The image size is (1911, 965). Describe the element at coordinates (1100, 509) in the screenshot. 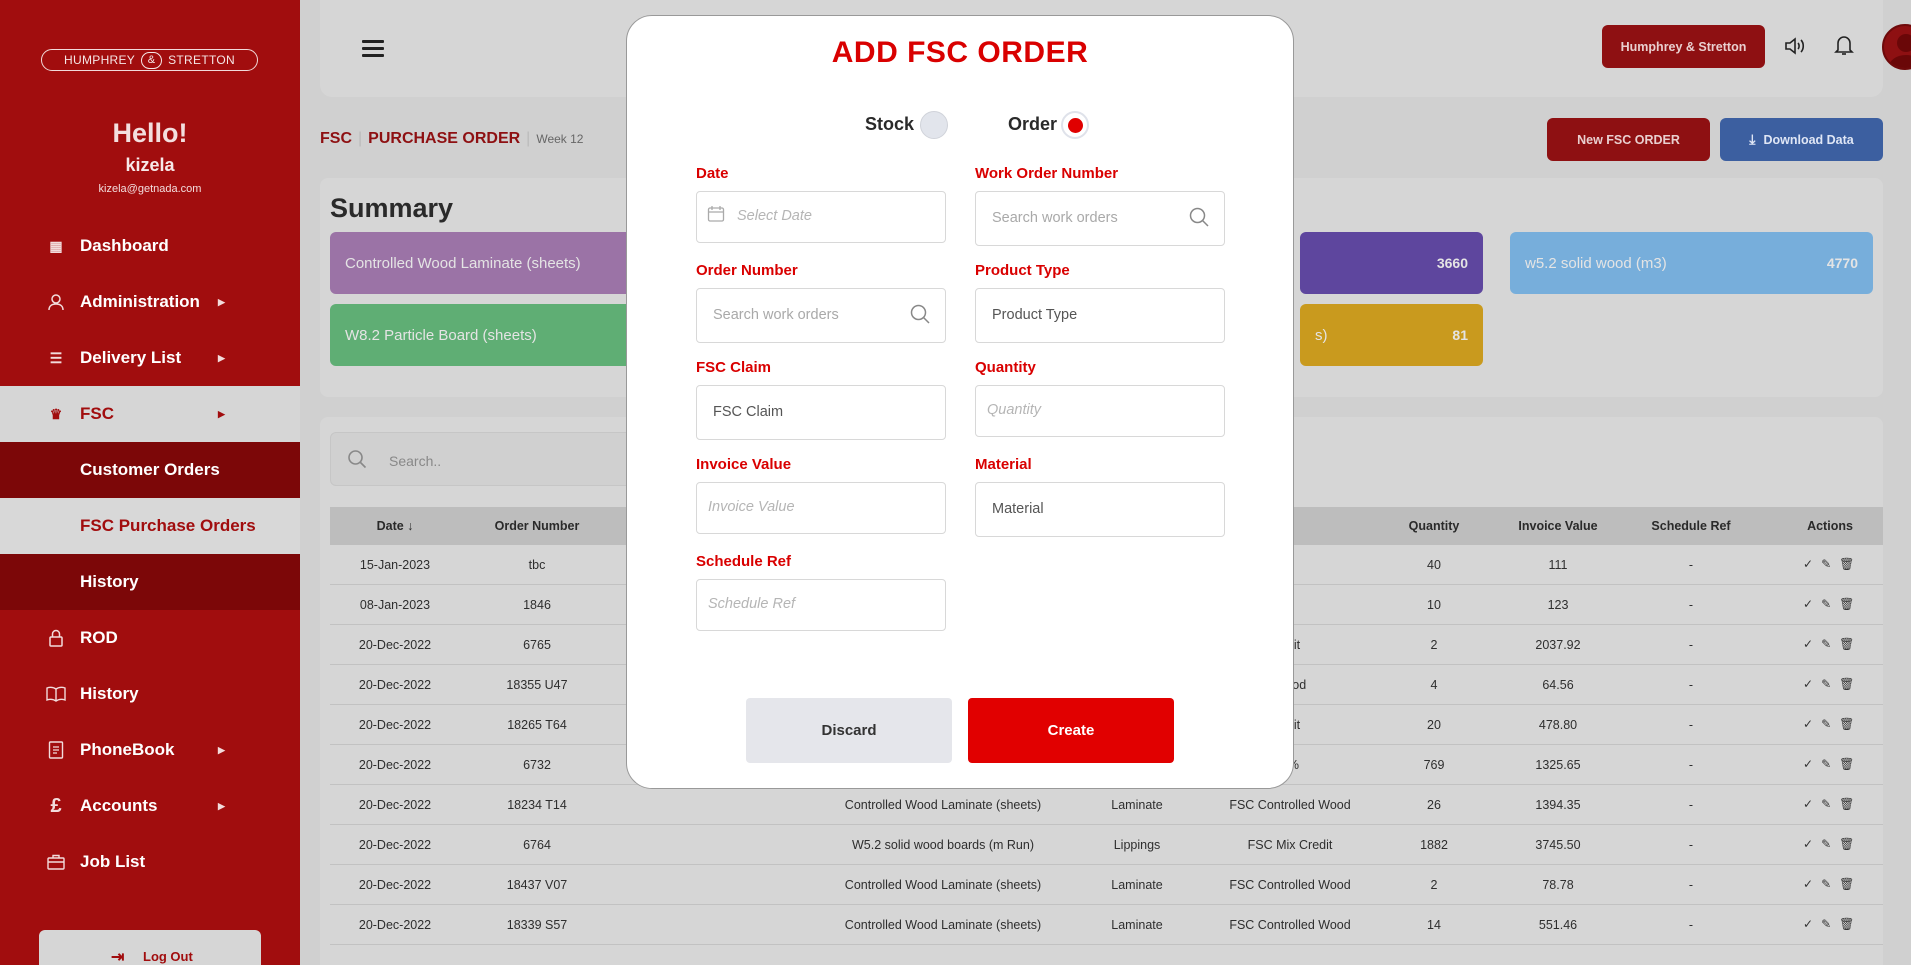

I see `material-select: Material` at that location.